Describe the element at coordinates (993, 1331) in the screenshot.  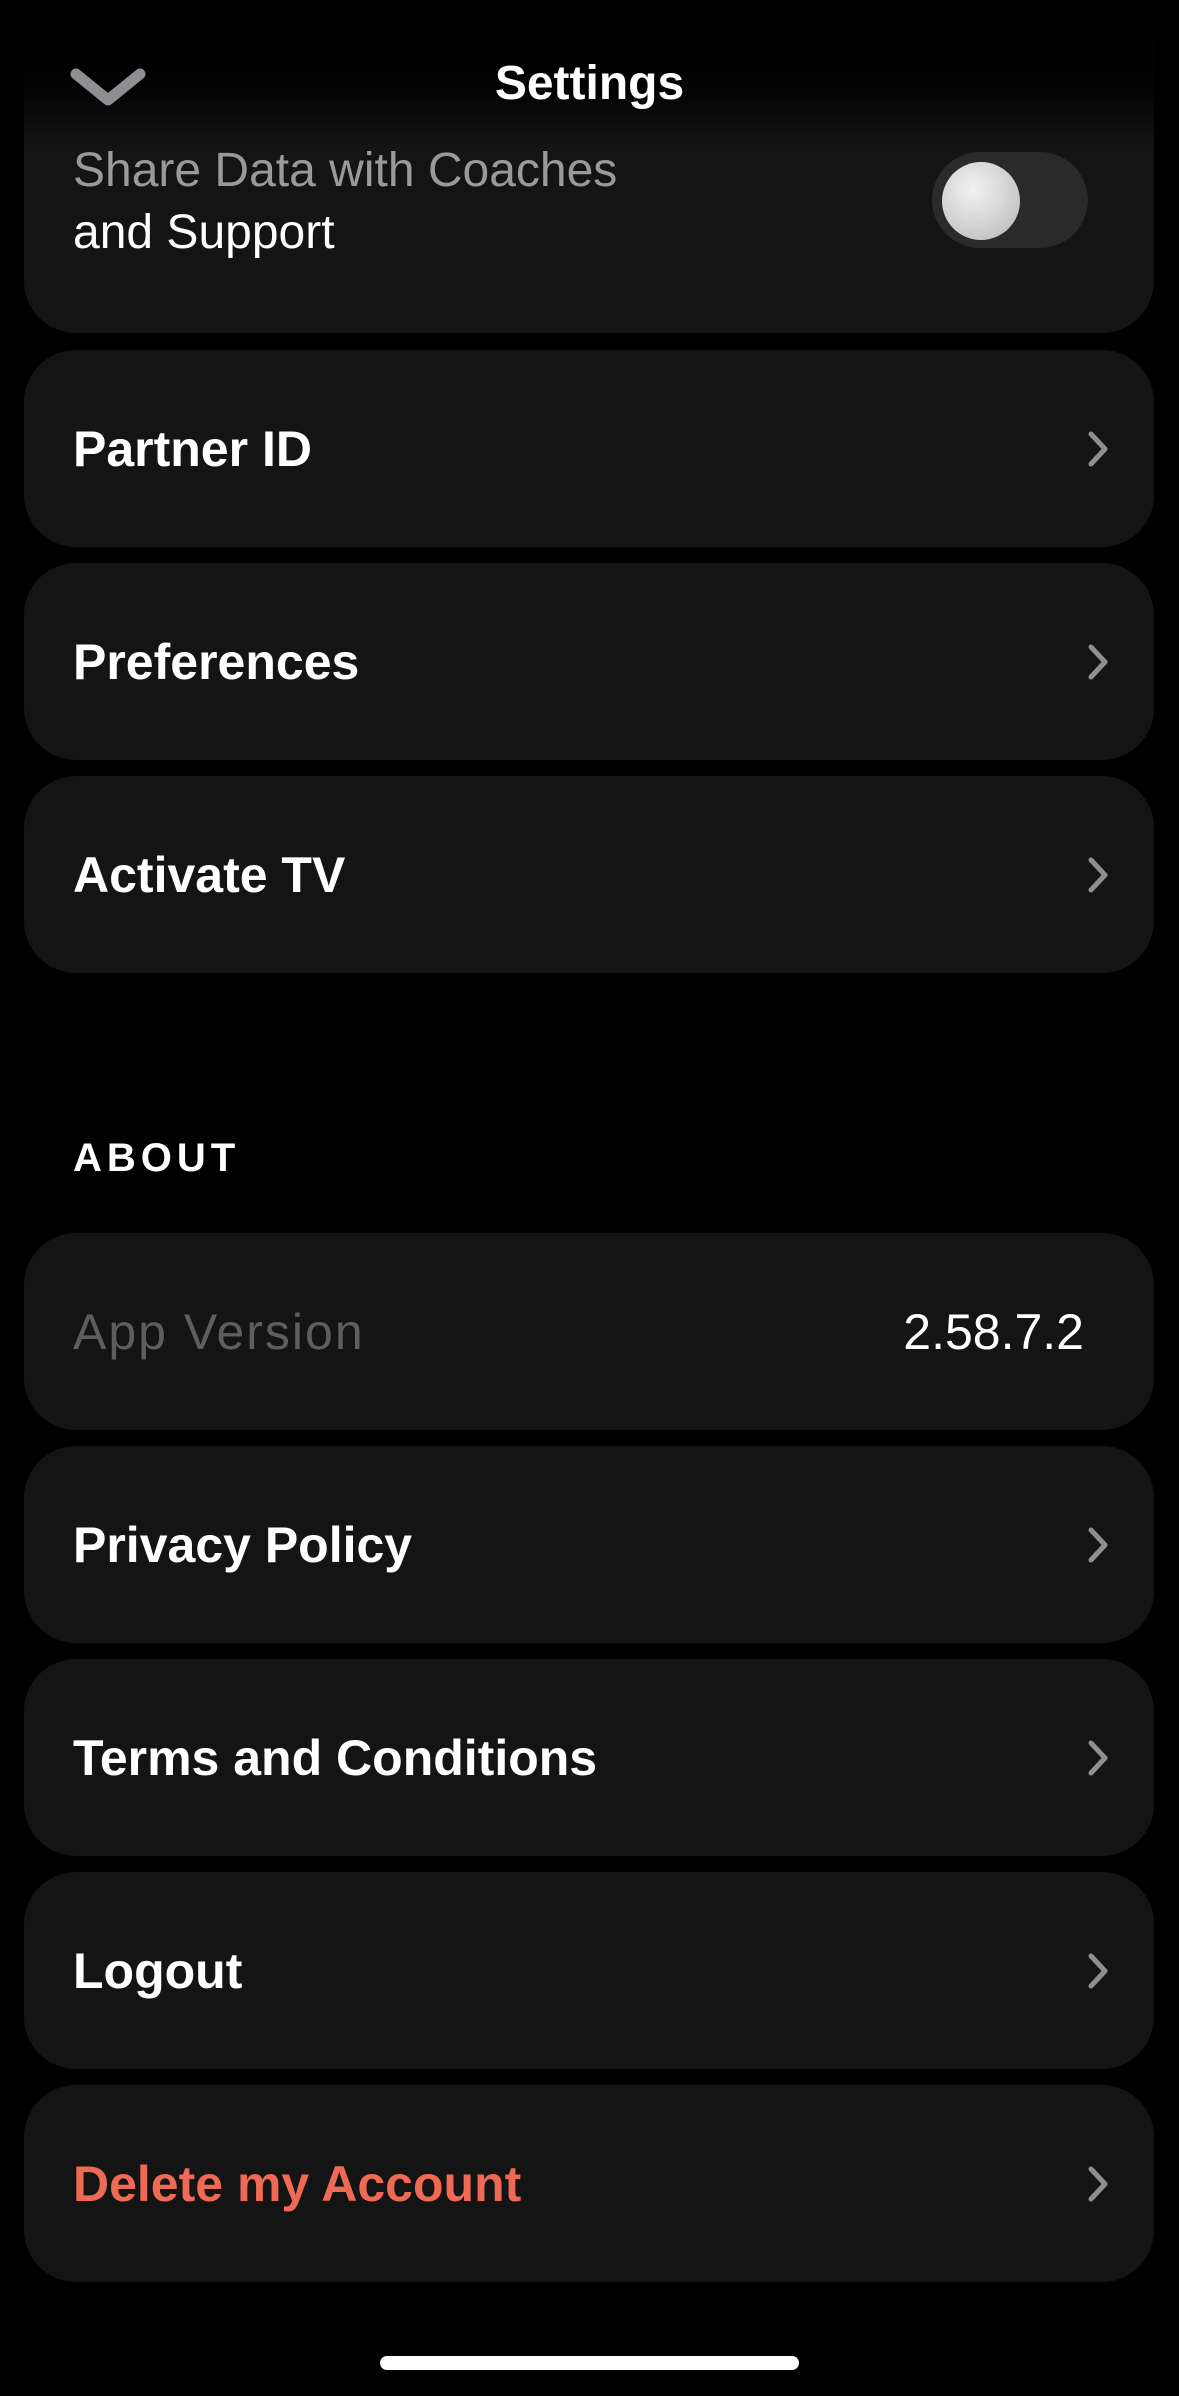
I see `app-version-value: 2.58.7.2` at that location.